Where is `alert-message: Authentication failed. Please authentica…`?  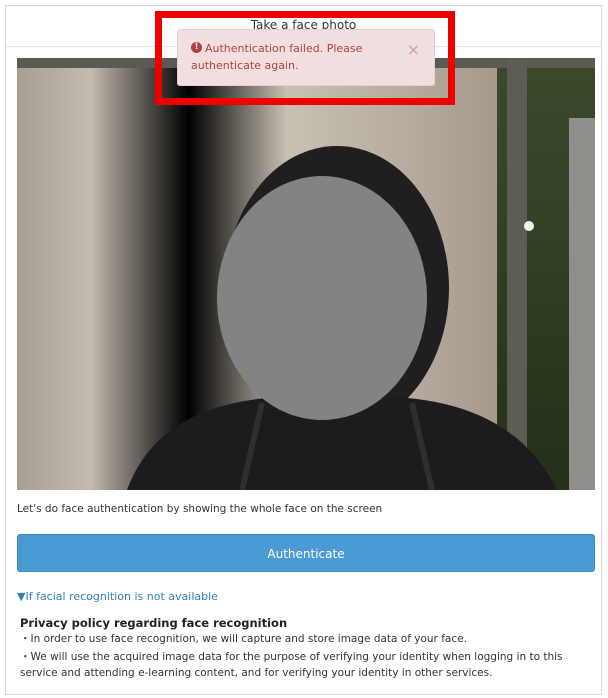 alert-message: Authentication failed. Please authentica… is located at coordinates (277, 57).